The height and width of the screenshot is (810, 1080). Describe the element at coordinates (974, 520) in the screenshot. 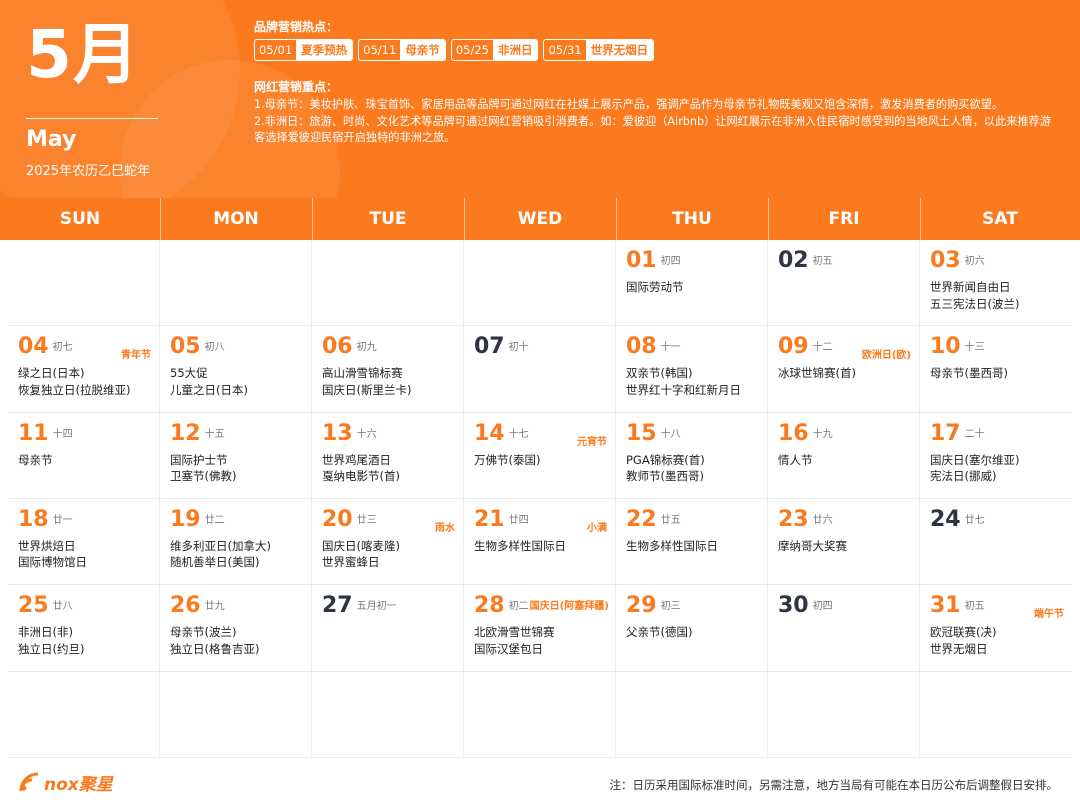

I see `lunar-date: 廿七` at that location.